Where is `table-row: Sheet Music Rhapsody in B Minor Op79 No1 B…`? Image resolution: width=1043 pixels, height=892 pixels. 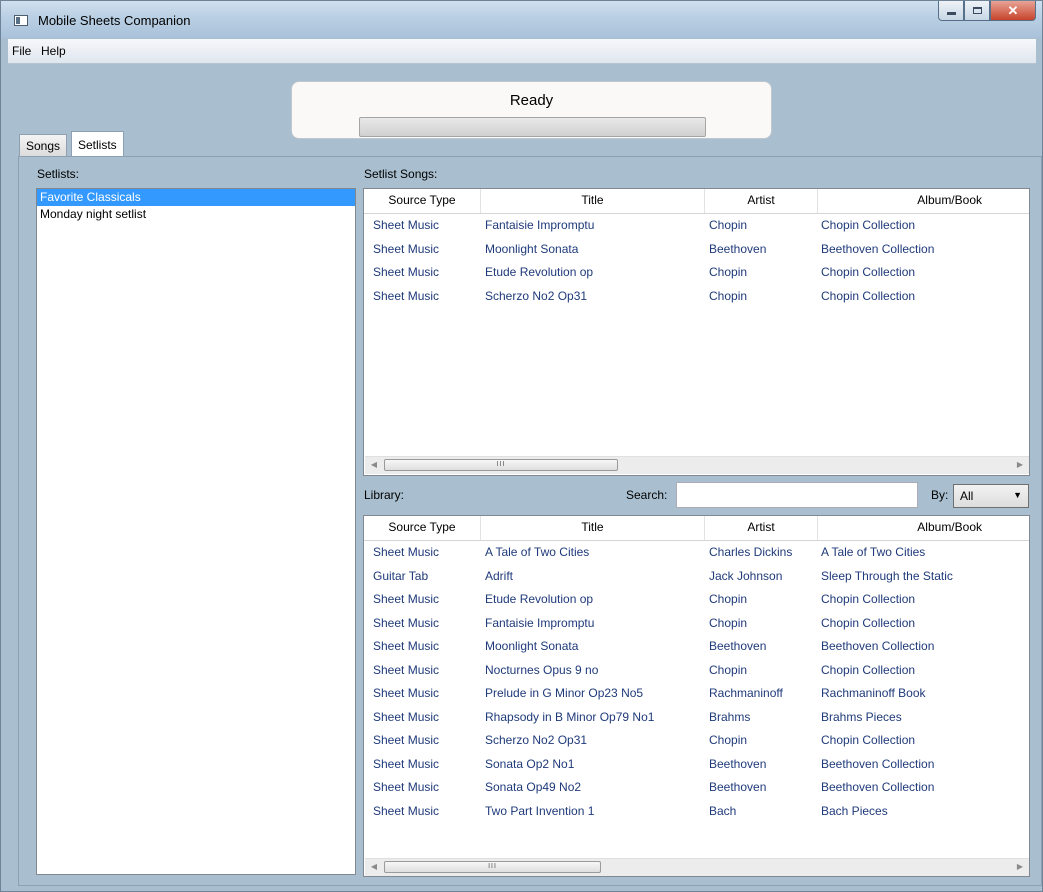 table-row: Sheet Music Rhapsody in B Minor Op79 No1 B… is located at coordinates (696, 718).